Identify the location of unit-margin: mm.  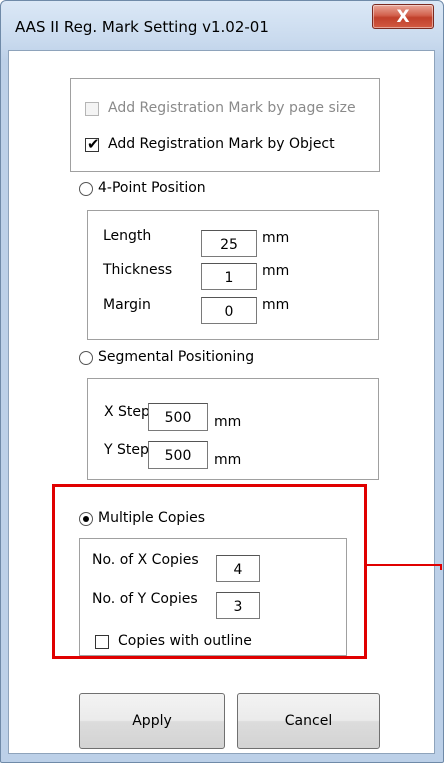
(276, 305).